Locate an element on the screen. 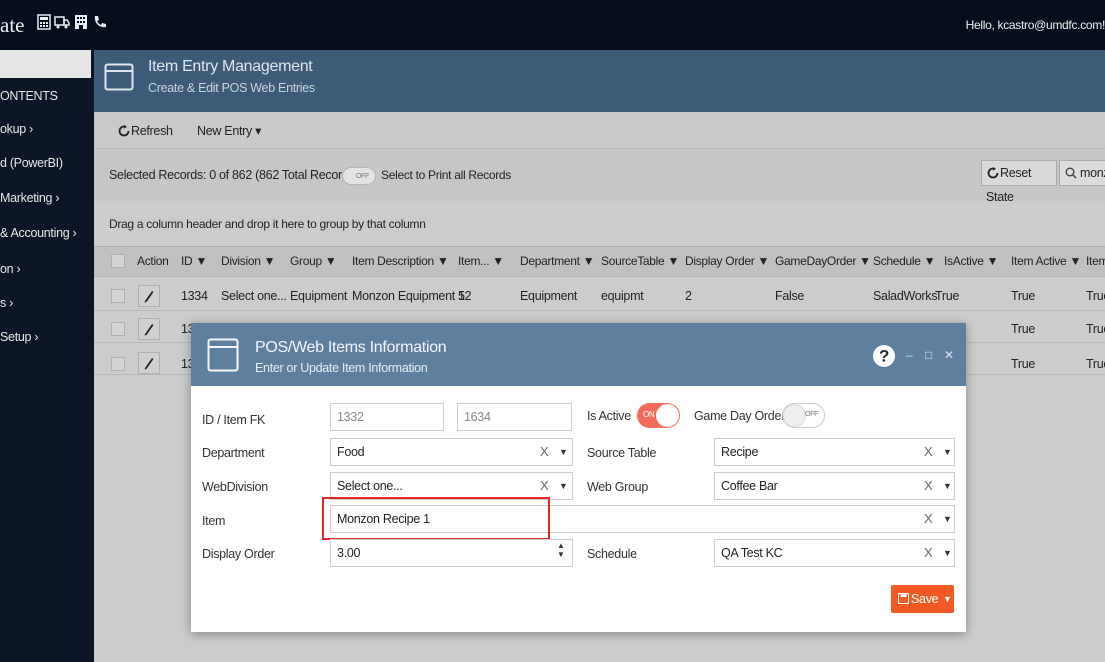  pencil-icon is located at coordinates (149, 364).